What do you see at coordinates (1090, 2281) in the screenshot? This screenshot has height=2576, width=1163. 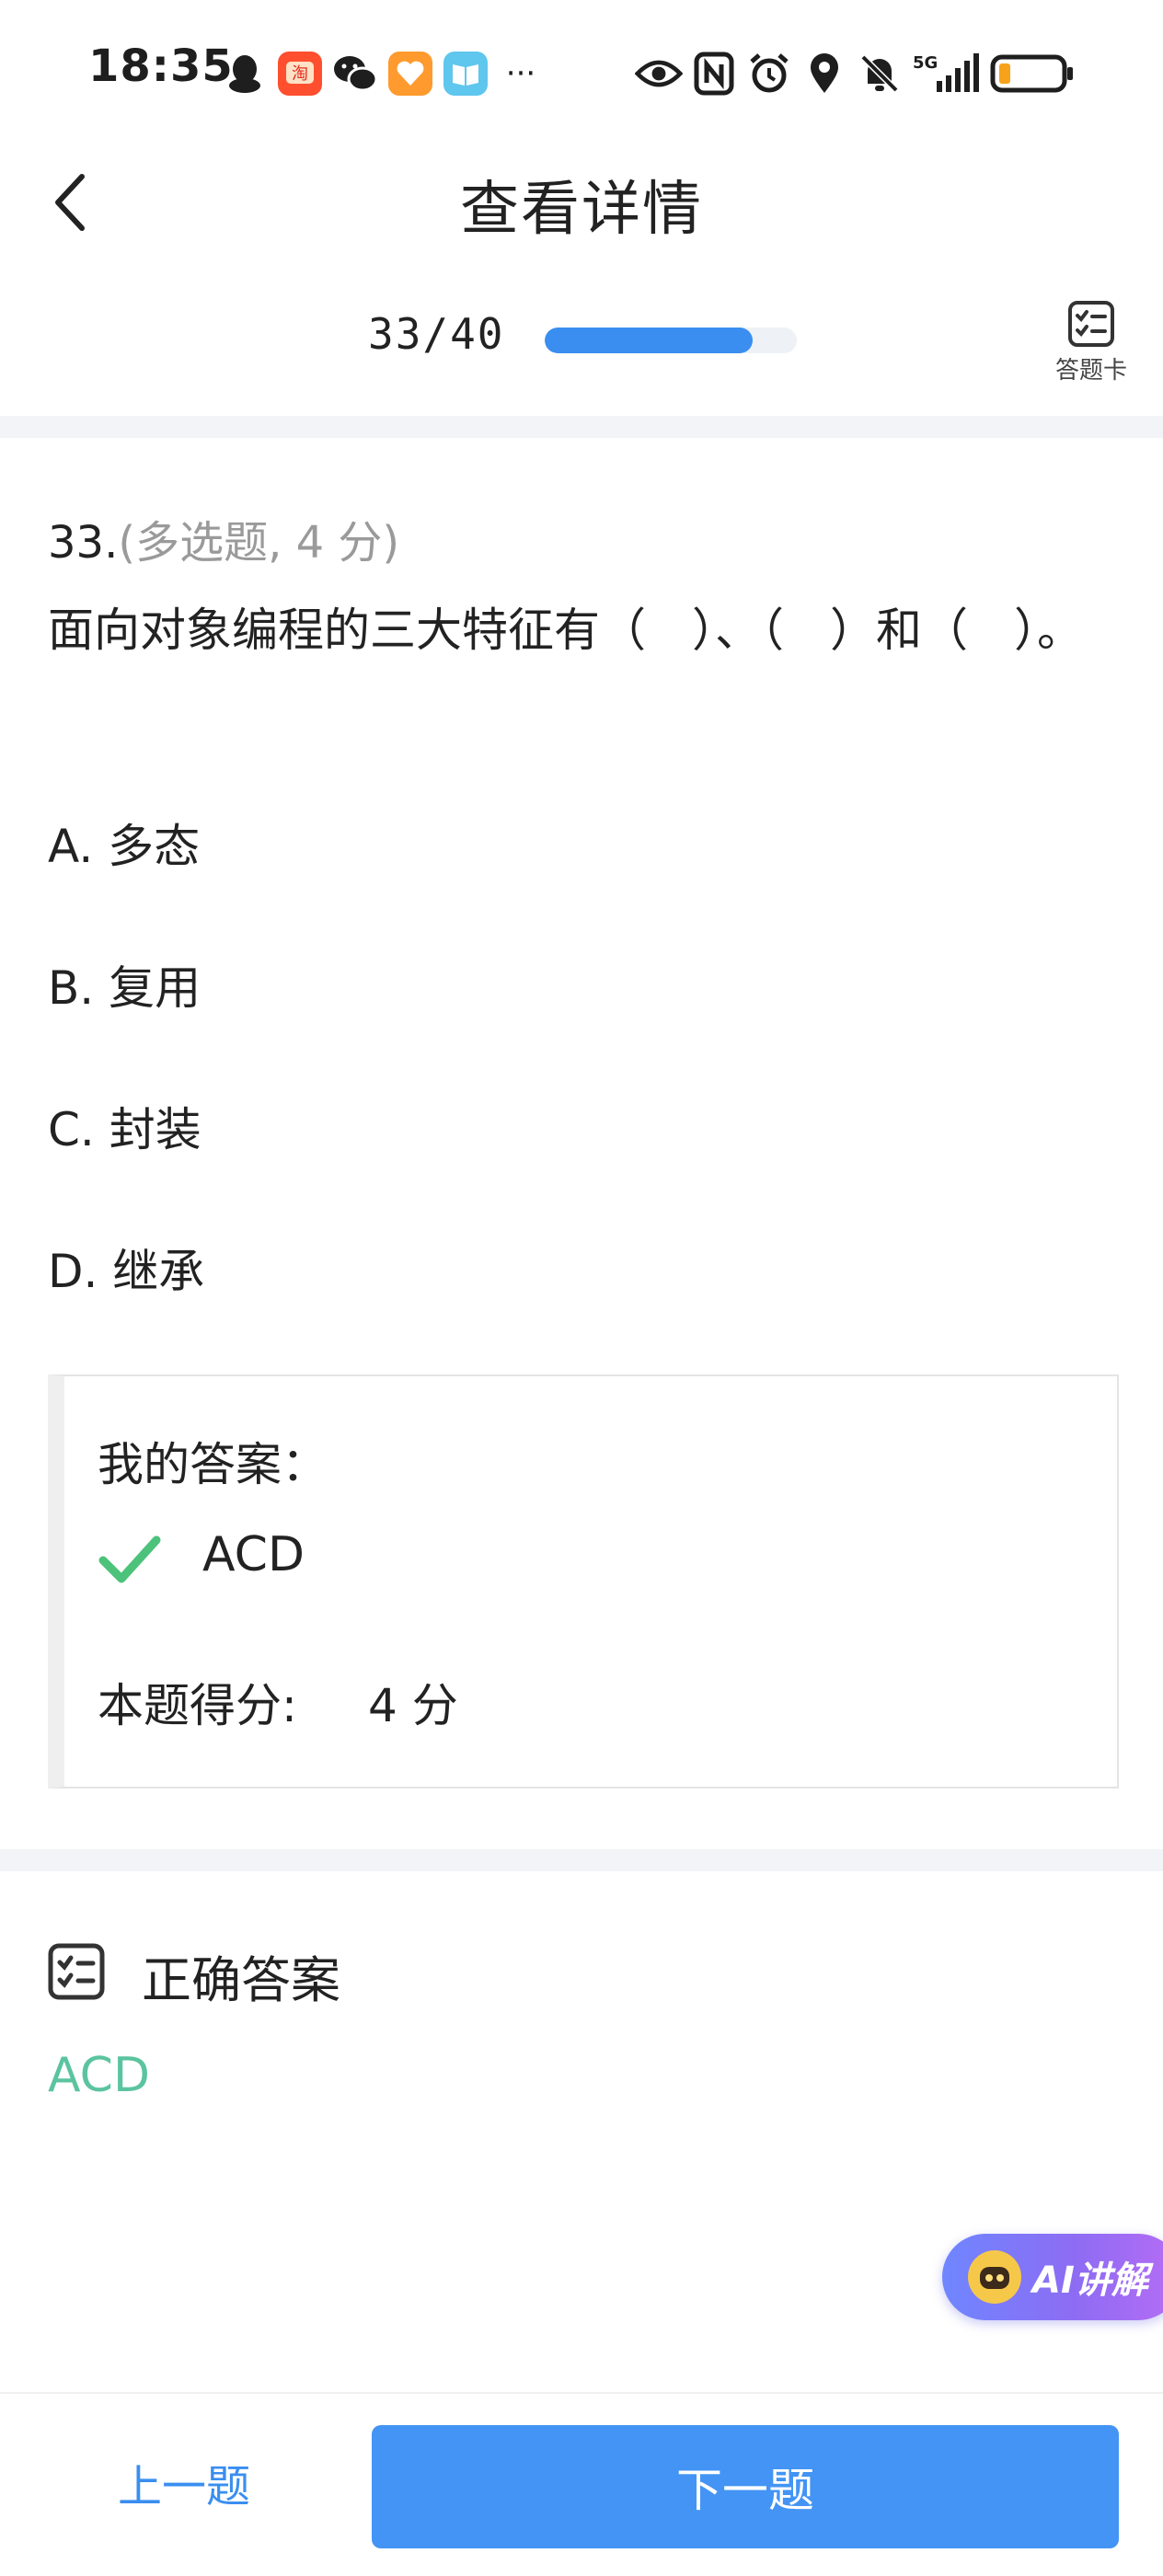 I see `ai-explain-label: AI讲解` at bounding box center [1090, 2281].